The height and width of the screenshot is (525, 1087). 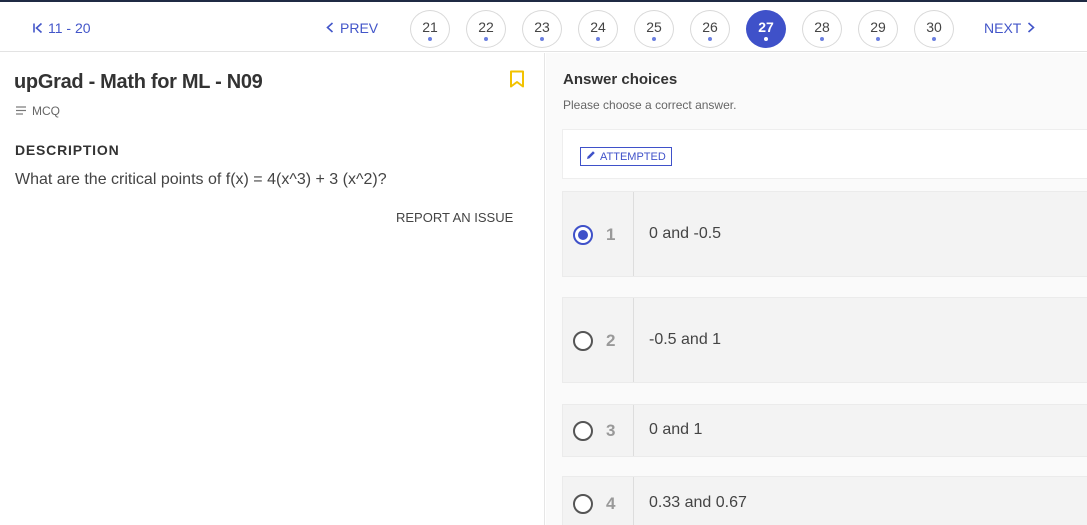 What do you see at coordinates (685, 233) in the screenshot?
I see `option-text: 0 and -0.5` at bounding box center [685, 233].